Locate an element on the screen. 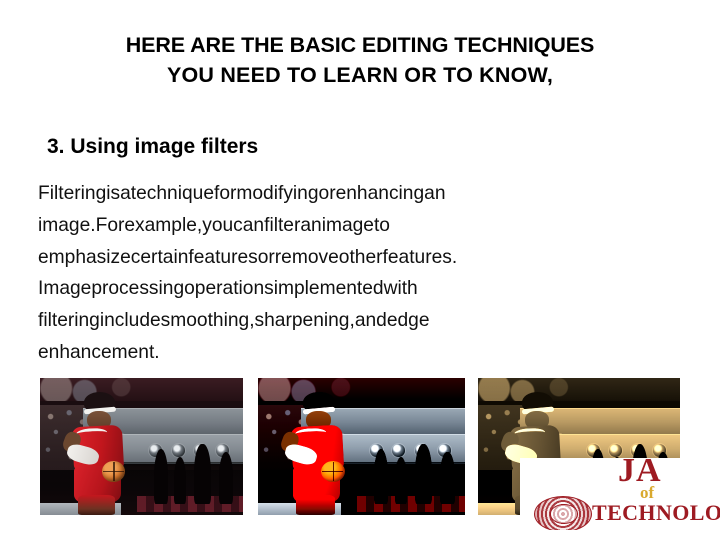 This screenshot has height=540, width=720. logo-technology-text: TECHNOLOGY is located at coordinates (656, 512).